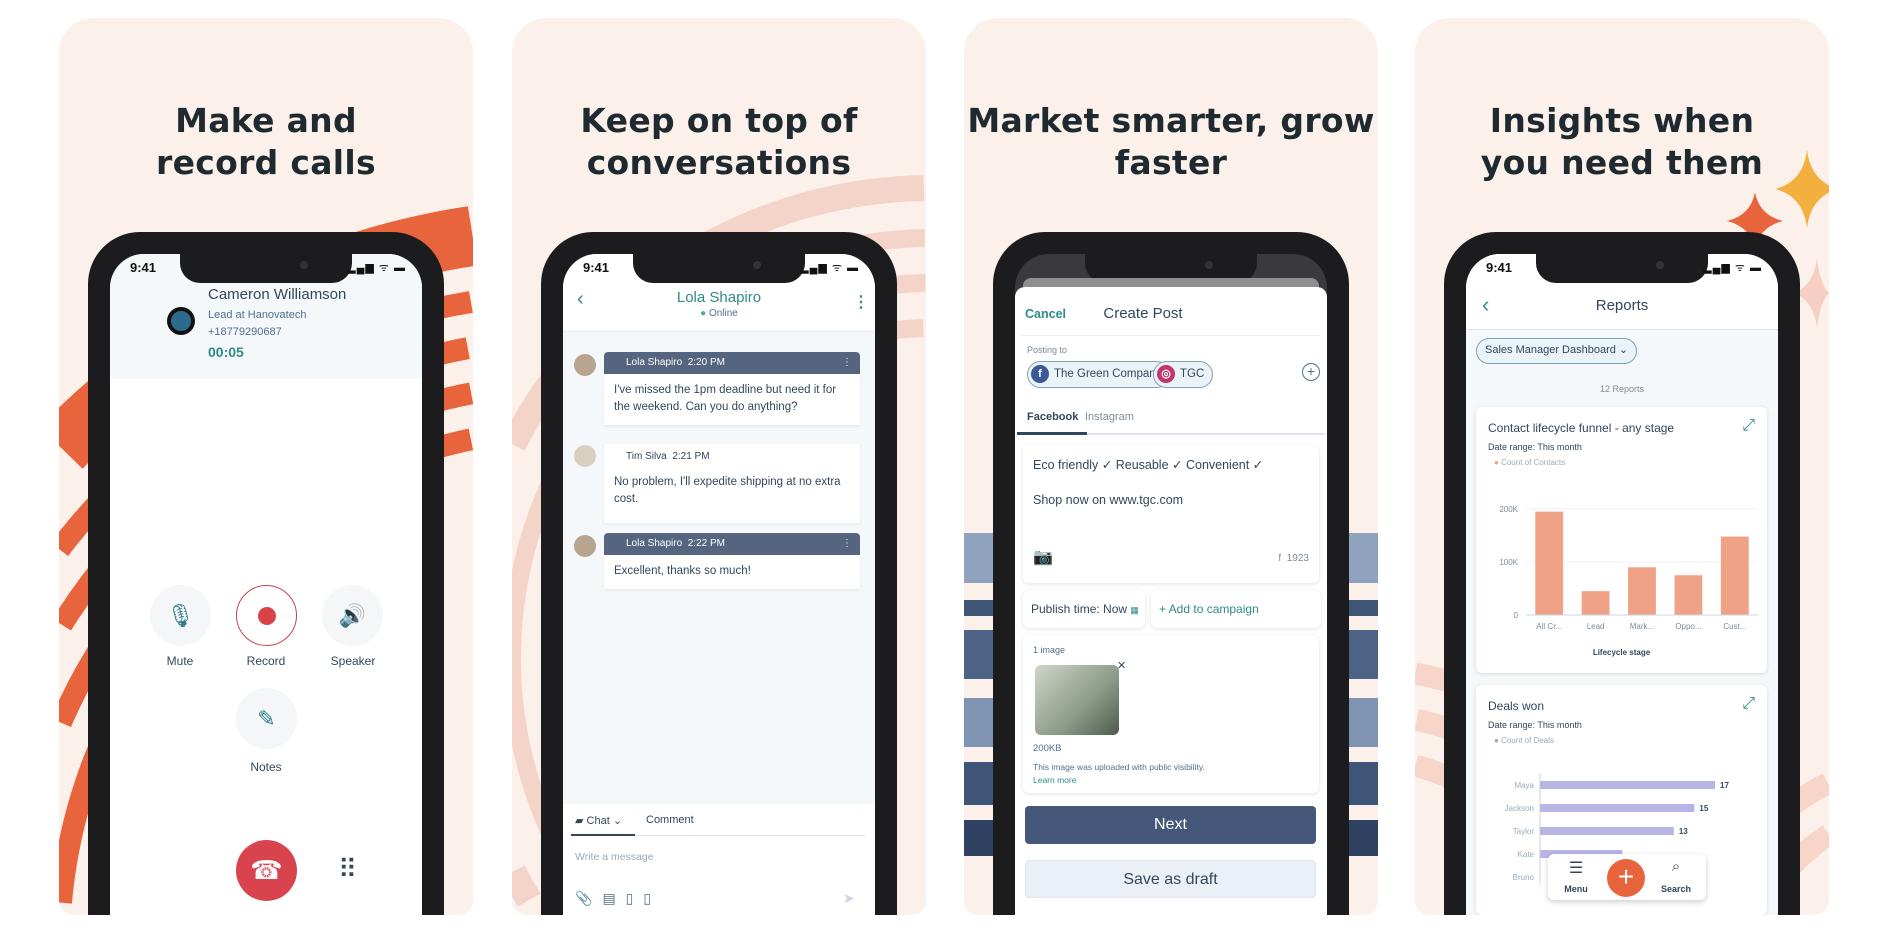 The width and height of the screenshot is (1904, 936). I want to click on search-icon: ⌕, so click(1676, 866).